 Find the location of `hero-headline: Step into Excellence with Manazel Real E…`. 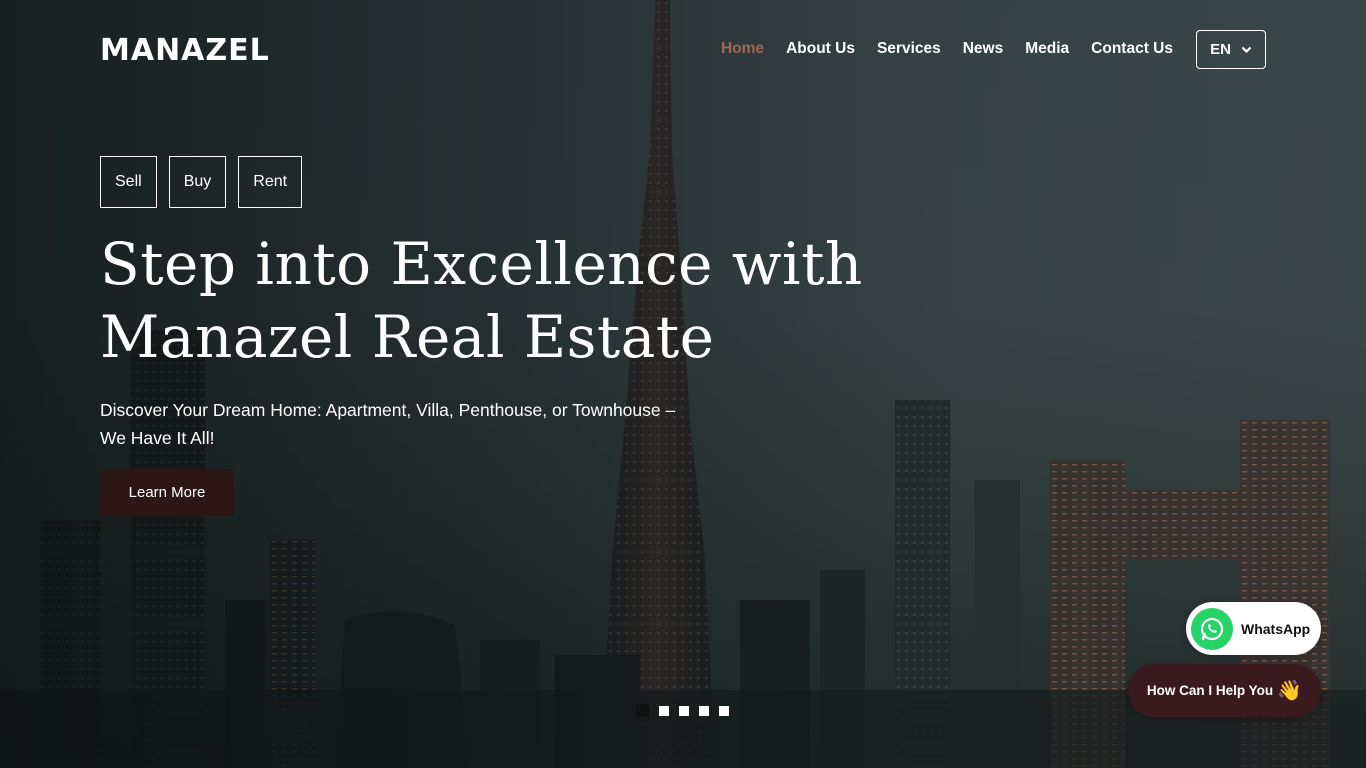

hero-headline: Step into Excellence with Manazel Real E… is located at coordinates (490, 301).